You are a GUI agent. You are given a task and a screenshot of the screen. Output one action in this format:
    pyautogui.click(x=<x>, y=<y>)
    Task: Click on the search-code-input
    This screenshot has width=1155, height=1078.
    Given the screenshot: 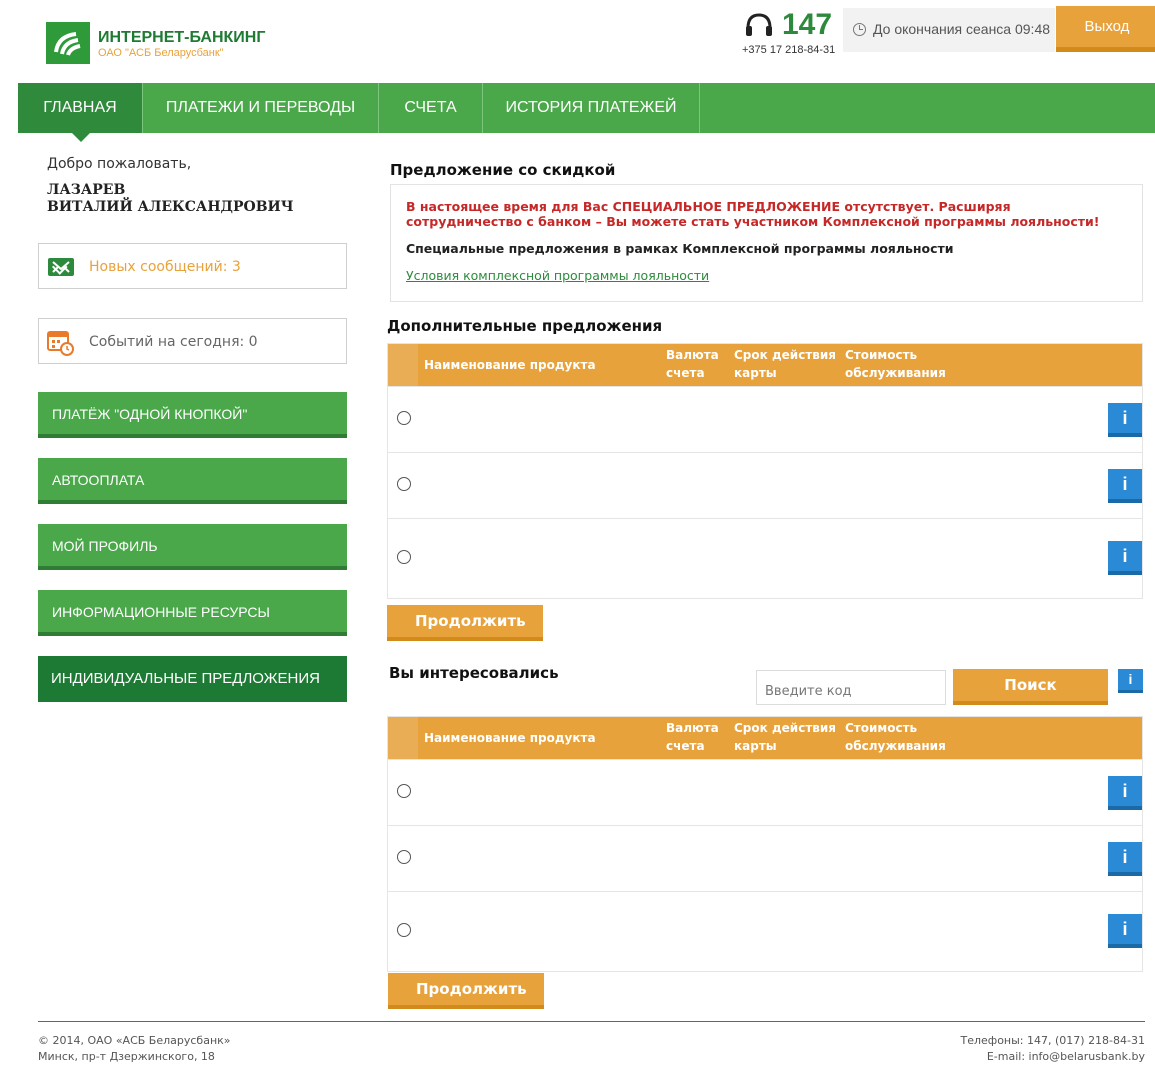 What is the action you would take?
    pyautogui.click(x=851, y=687)
    